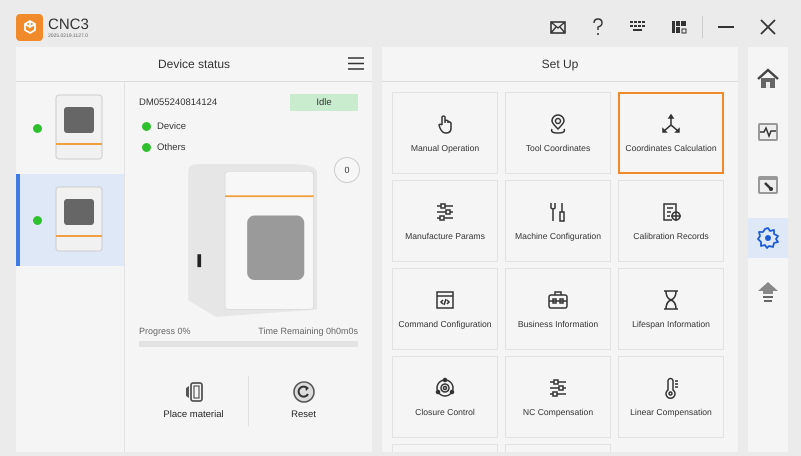 This screenshot has width=801, height=456. Describe the element at coordinates (445, 388) in the screenshot. I see `target-icon` at that location.